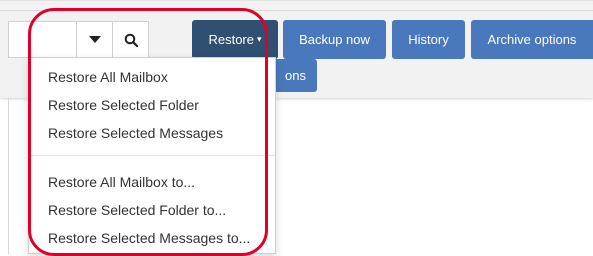 The width and height of the screenshot is (593, 256). I want to click on search-icon, so click(131, 40).